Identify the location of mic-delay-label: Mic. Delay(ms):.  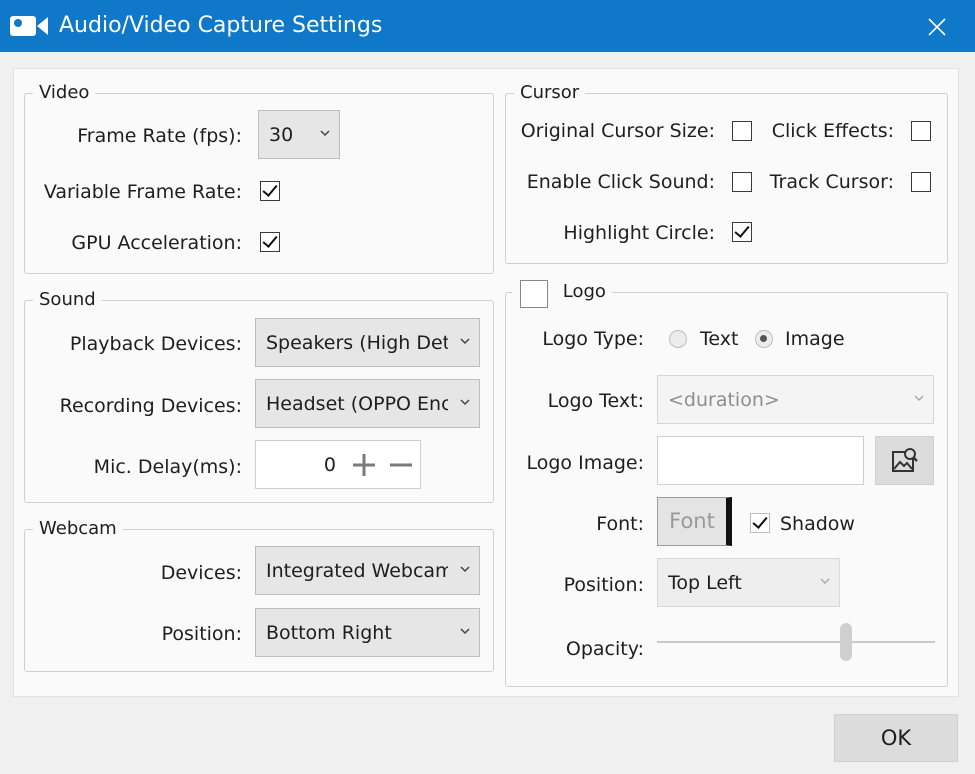
(167, 467).